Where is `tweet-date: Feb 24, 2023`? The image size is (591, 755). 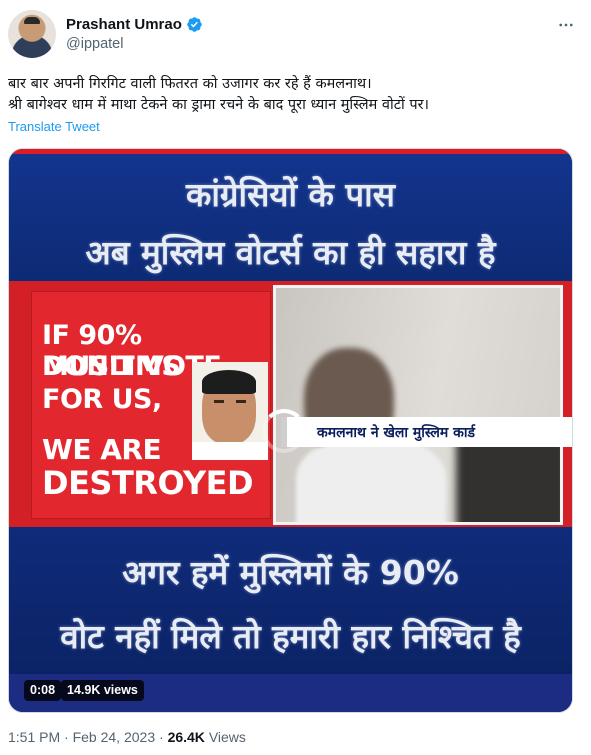 tweet-date: Feb 24, 2023 is located at coordinates (114, 737).